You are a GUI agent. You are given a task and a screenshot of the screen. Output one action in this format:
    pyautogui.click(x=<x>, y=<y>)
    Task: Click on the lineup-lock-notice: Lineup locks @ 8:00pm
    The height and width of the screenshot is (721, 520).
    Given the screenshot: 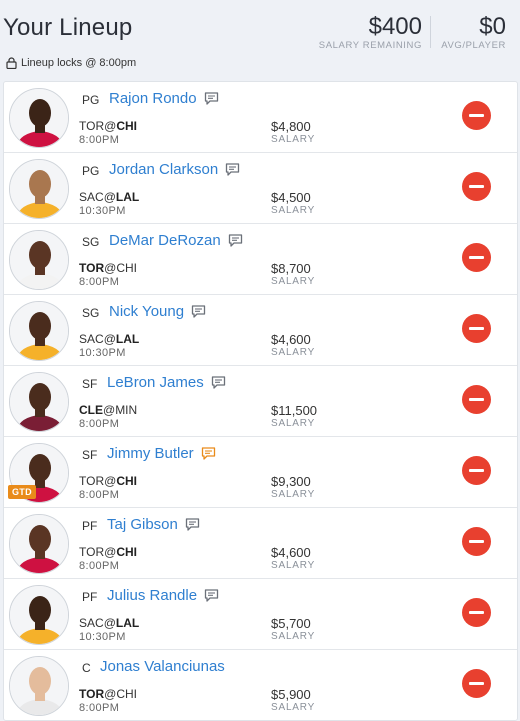 What is the action you would take?
    pyautogui.click(x=71, y=63)
    